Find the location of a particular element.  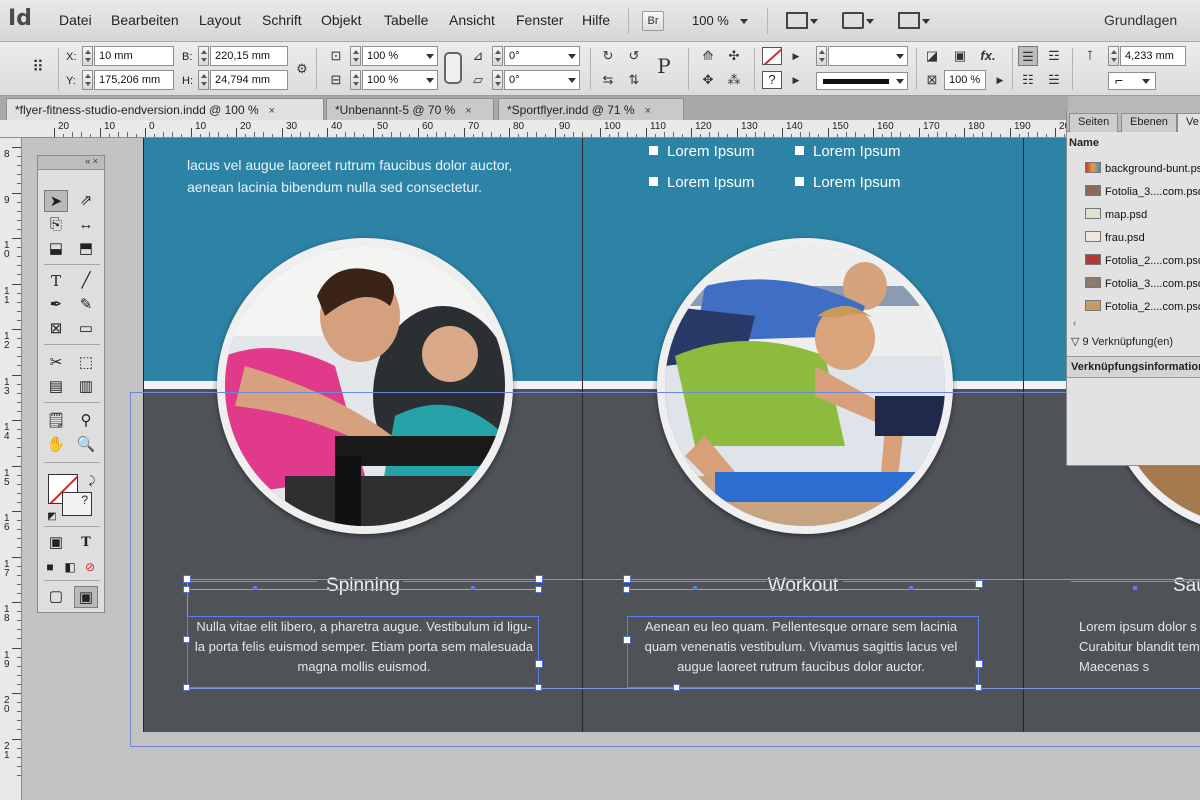

stroke-weight-chevron-down-icon is located at coordinates (900, 56).